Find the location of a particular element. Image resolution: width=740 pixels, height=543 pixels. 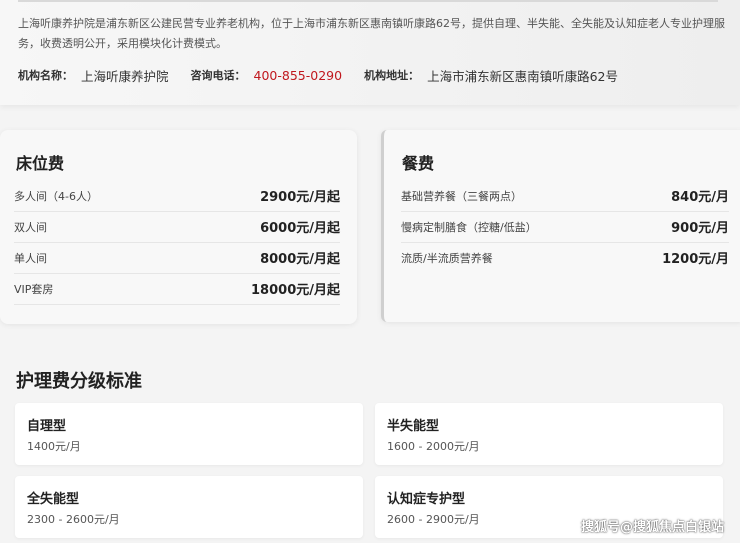

meal-fee-row: 慢病定制膳食（控糖/低盐） 900元/月 is located at coordinates (565, 227).